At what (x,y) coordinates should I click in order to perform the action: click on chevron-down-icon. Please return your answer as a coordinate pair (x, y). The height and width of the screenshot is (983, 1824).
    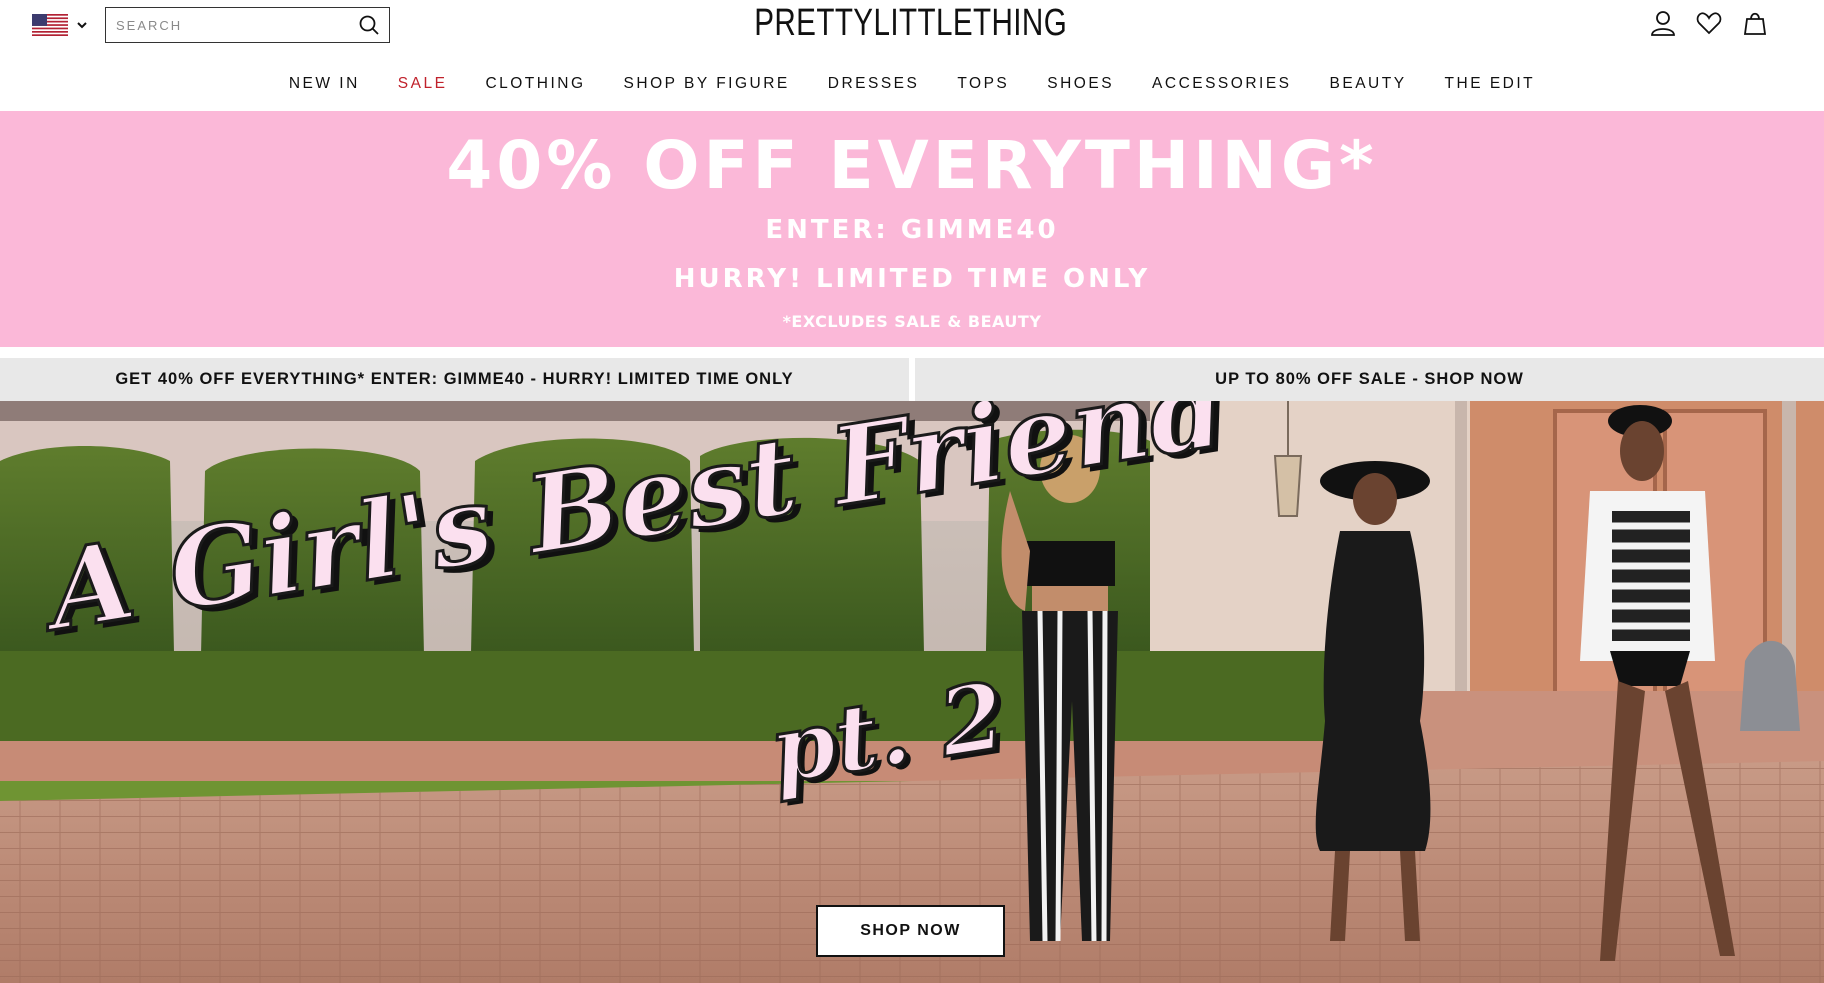
    Looking at the image, I should click on (82, 25).